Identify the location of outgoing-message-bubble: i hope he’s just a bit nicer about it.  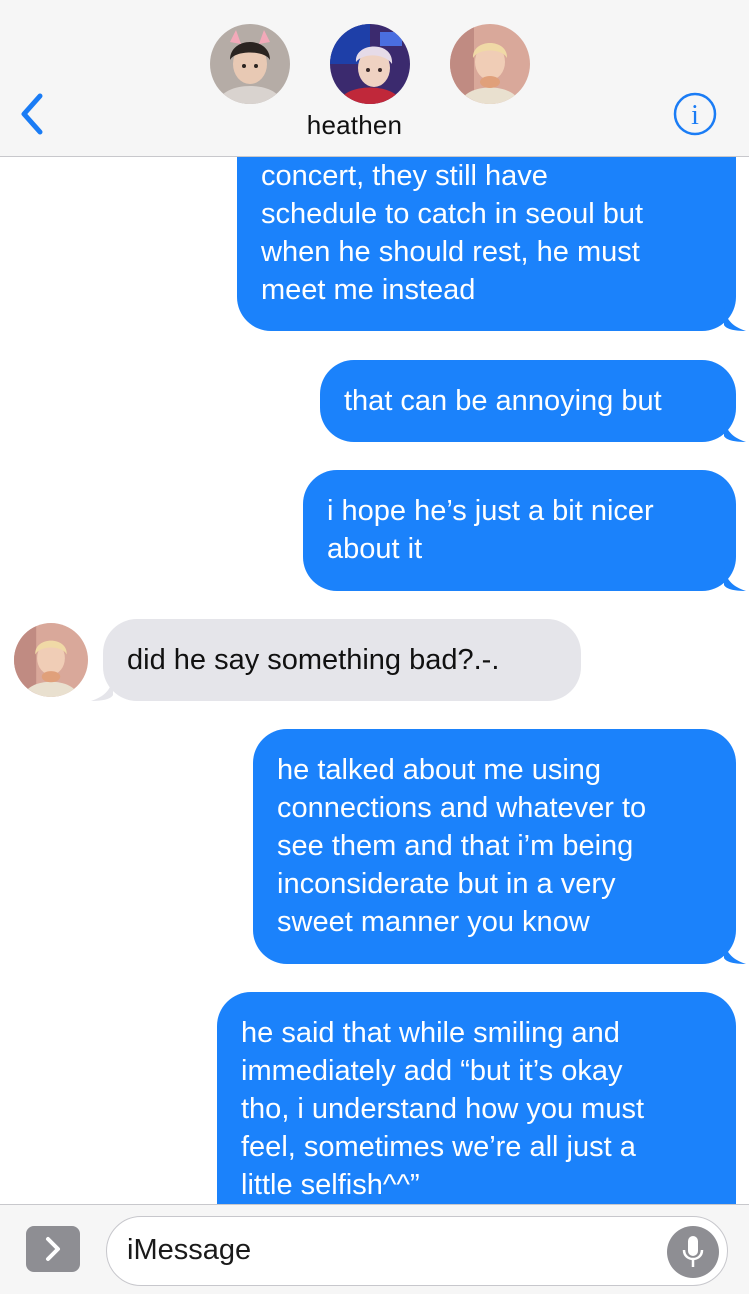
(519, 530).